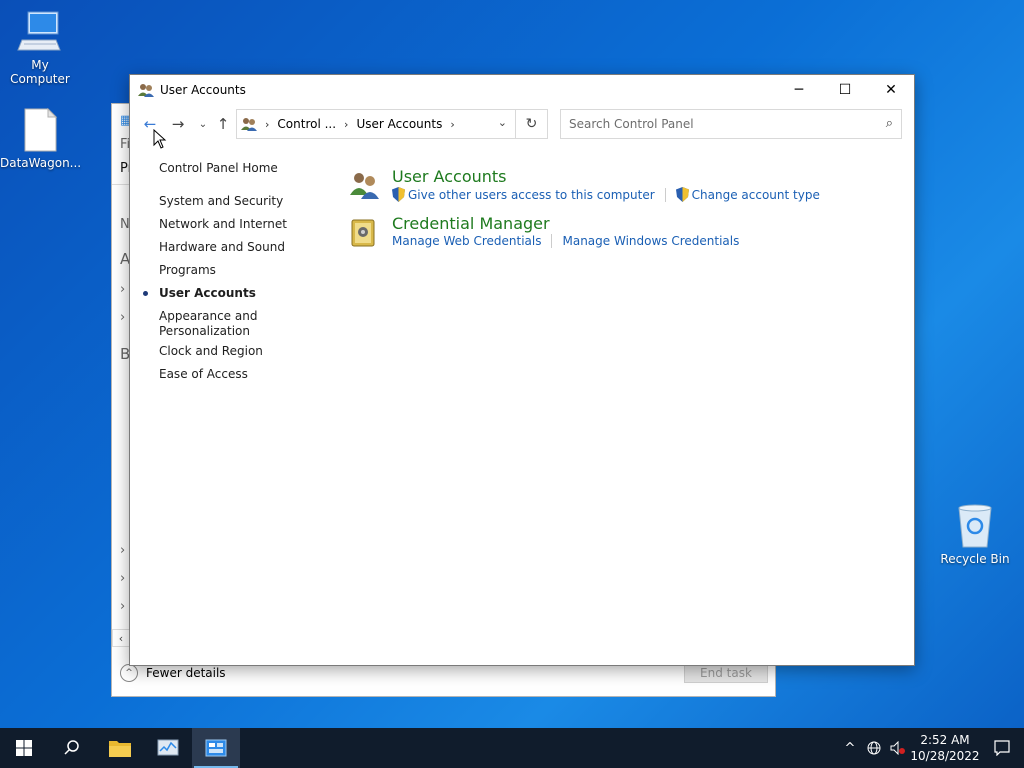 Image resolution: width=1024 pixels, height=768 pixels. I want to click on change-account-type-link: Change account type, so click(747, 194).